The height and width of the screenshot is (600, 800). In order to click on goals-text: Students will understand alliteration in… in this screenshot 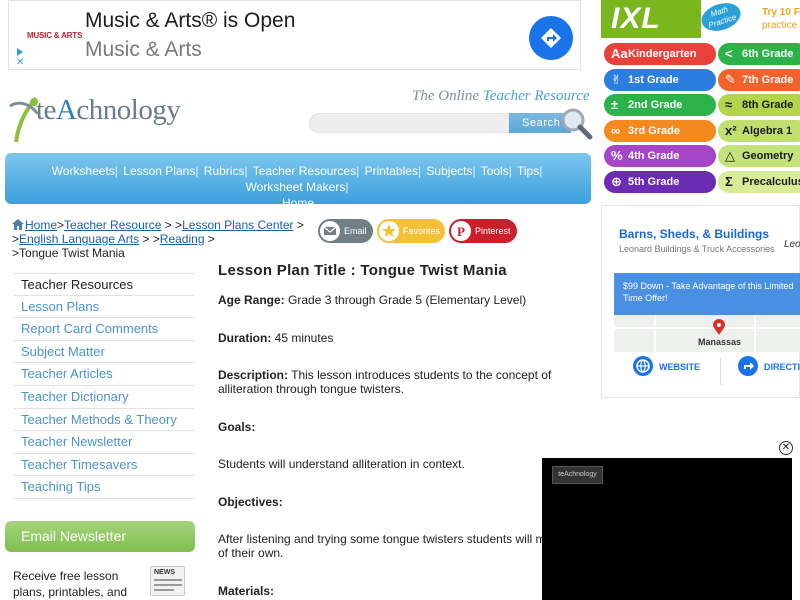, I will do `click(341, 464)`.